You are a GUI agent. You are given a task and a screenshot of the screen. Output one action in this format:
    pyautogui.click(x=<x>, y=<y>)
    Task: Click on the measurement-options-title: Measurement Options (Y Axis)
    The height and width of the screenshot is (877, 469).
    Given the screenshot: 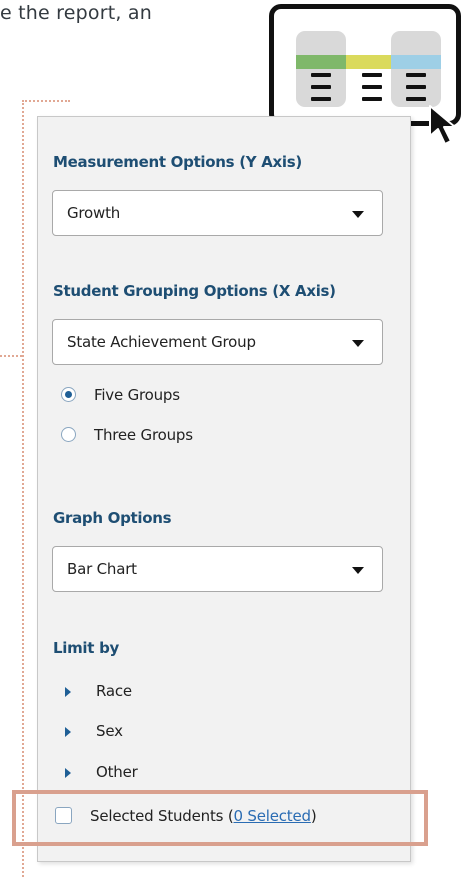 What is the action you would take?
    pyautogui.click(x=177, y=162)
    